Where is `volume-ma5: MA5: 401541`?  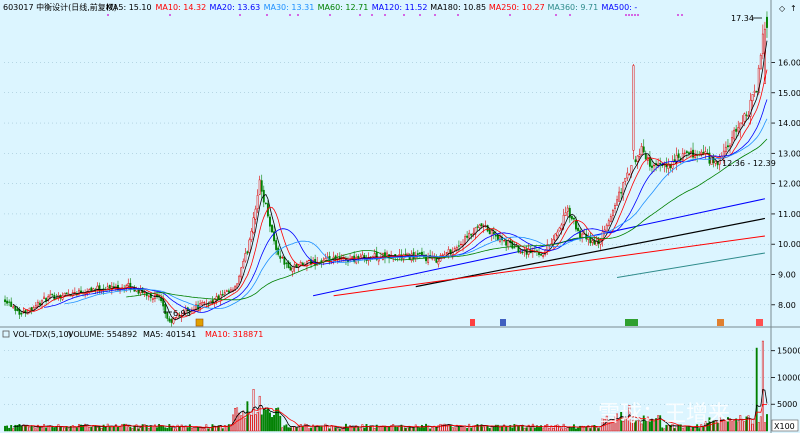 volume-ma5: MA5: 401541 is located at coordinates (169, 334).